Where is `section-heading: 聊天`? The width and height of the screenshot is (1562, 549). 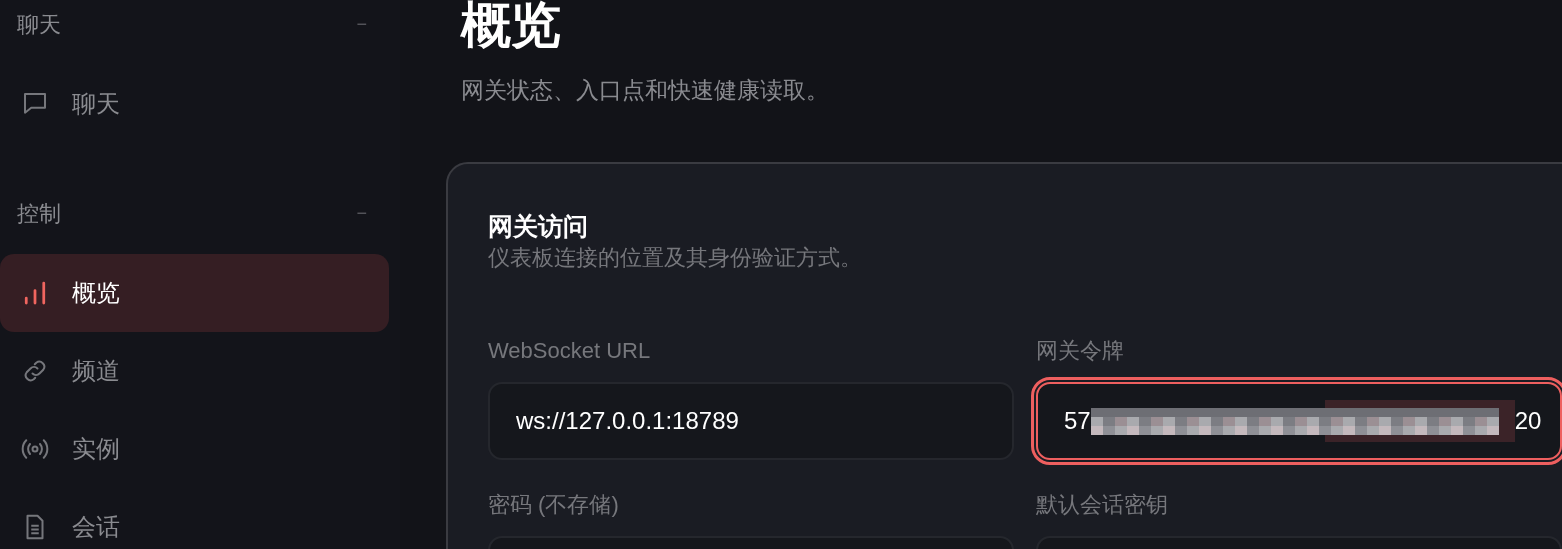
section-heading: 聊天 is located at coordinates (39, 24).